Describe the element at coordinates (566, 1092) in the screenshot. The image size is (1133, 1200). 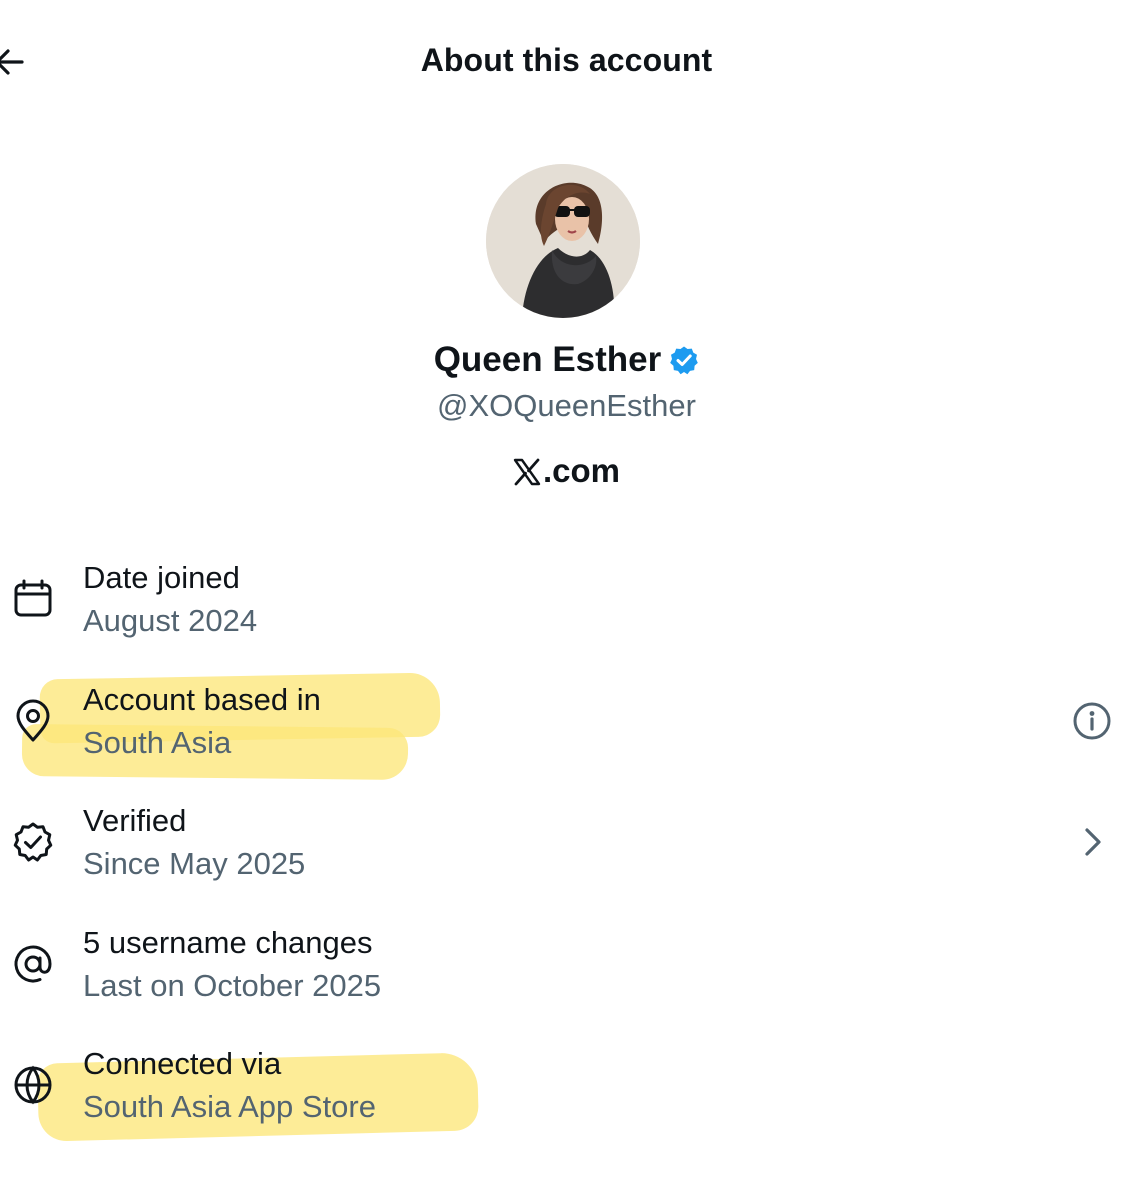
I see `info-row-connected-via: Connected via South Asia App Store` at that location.